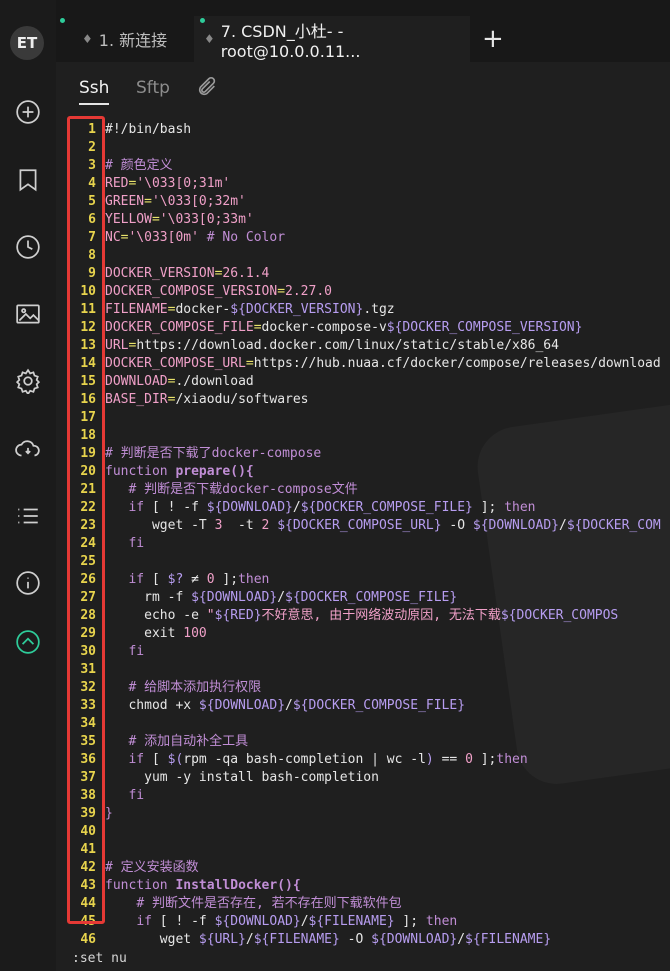 This screenshot has width=670, height=971. What do you see at coordinates (27, 43) in the screenshot?
I see `app-logo: ET` at bounding box center [27, 43].